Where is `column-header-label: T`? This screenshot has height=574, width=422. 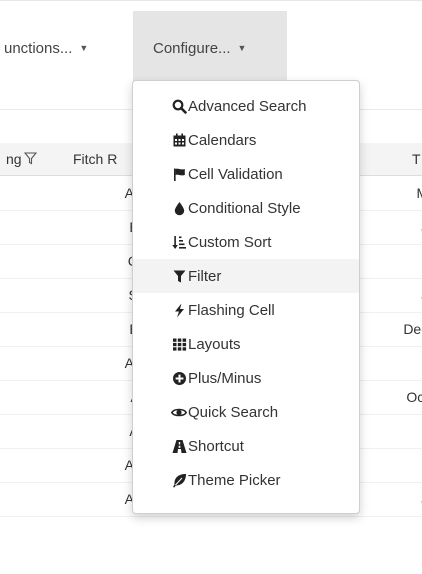
column-header-label: T is located at coordinates (416, 159).